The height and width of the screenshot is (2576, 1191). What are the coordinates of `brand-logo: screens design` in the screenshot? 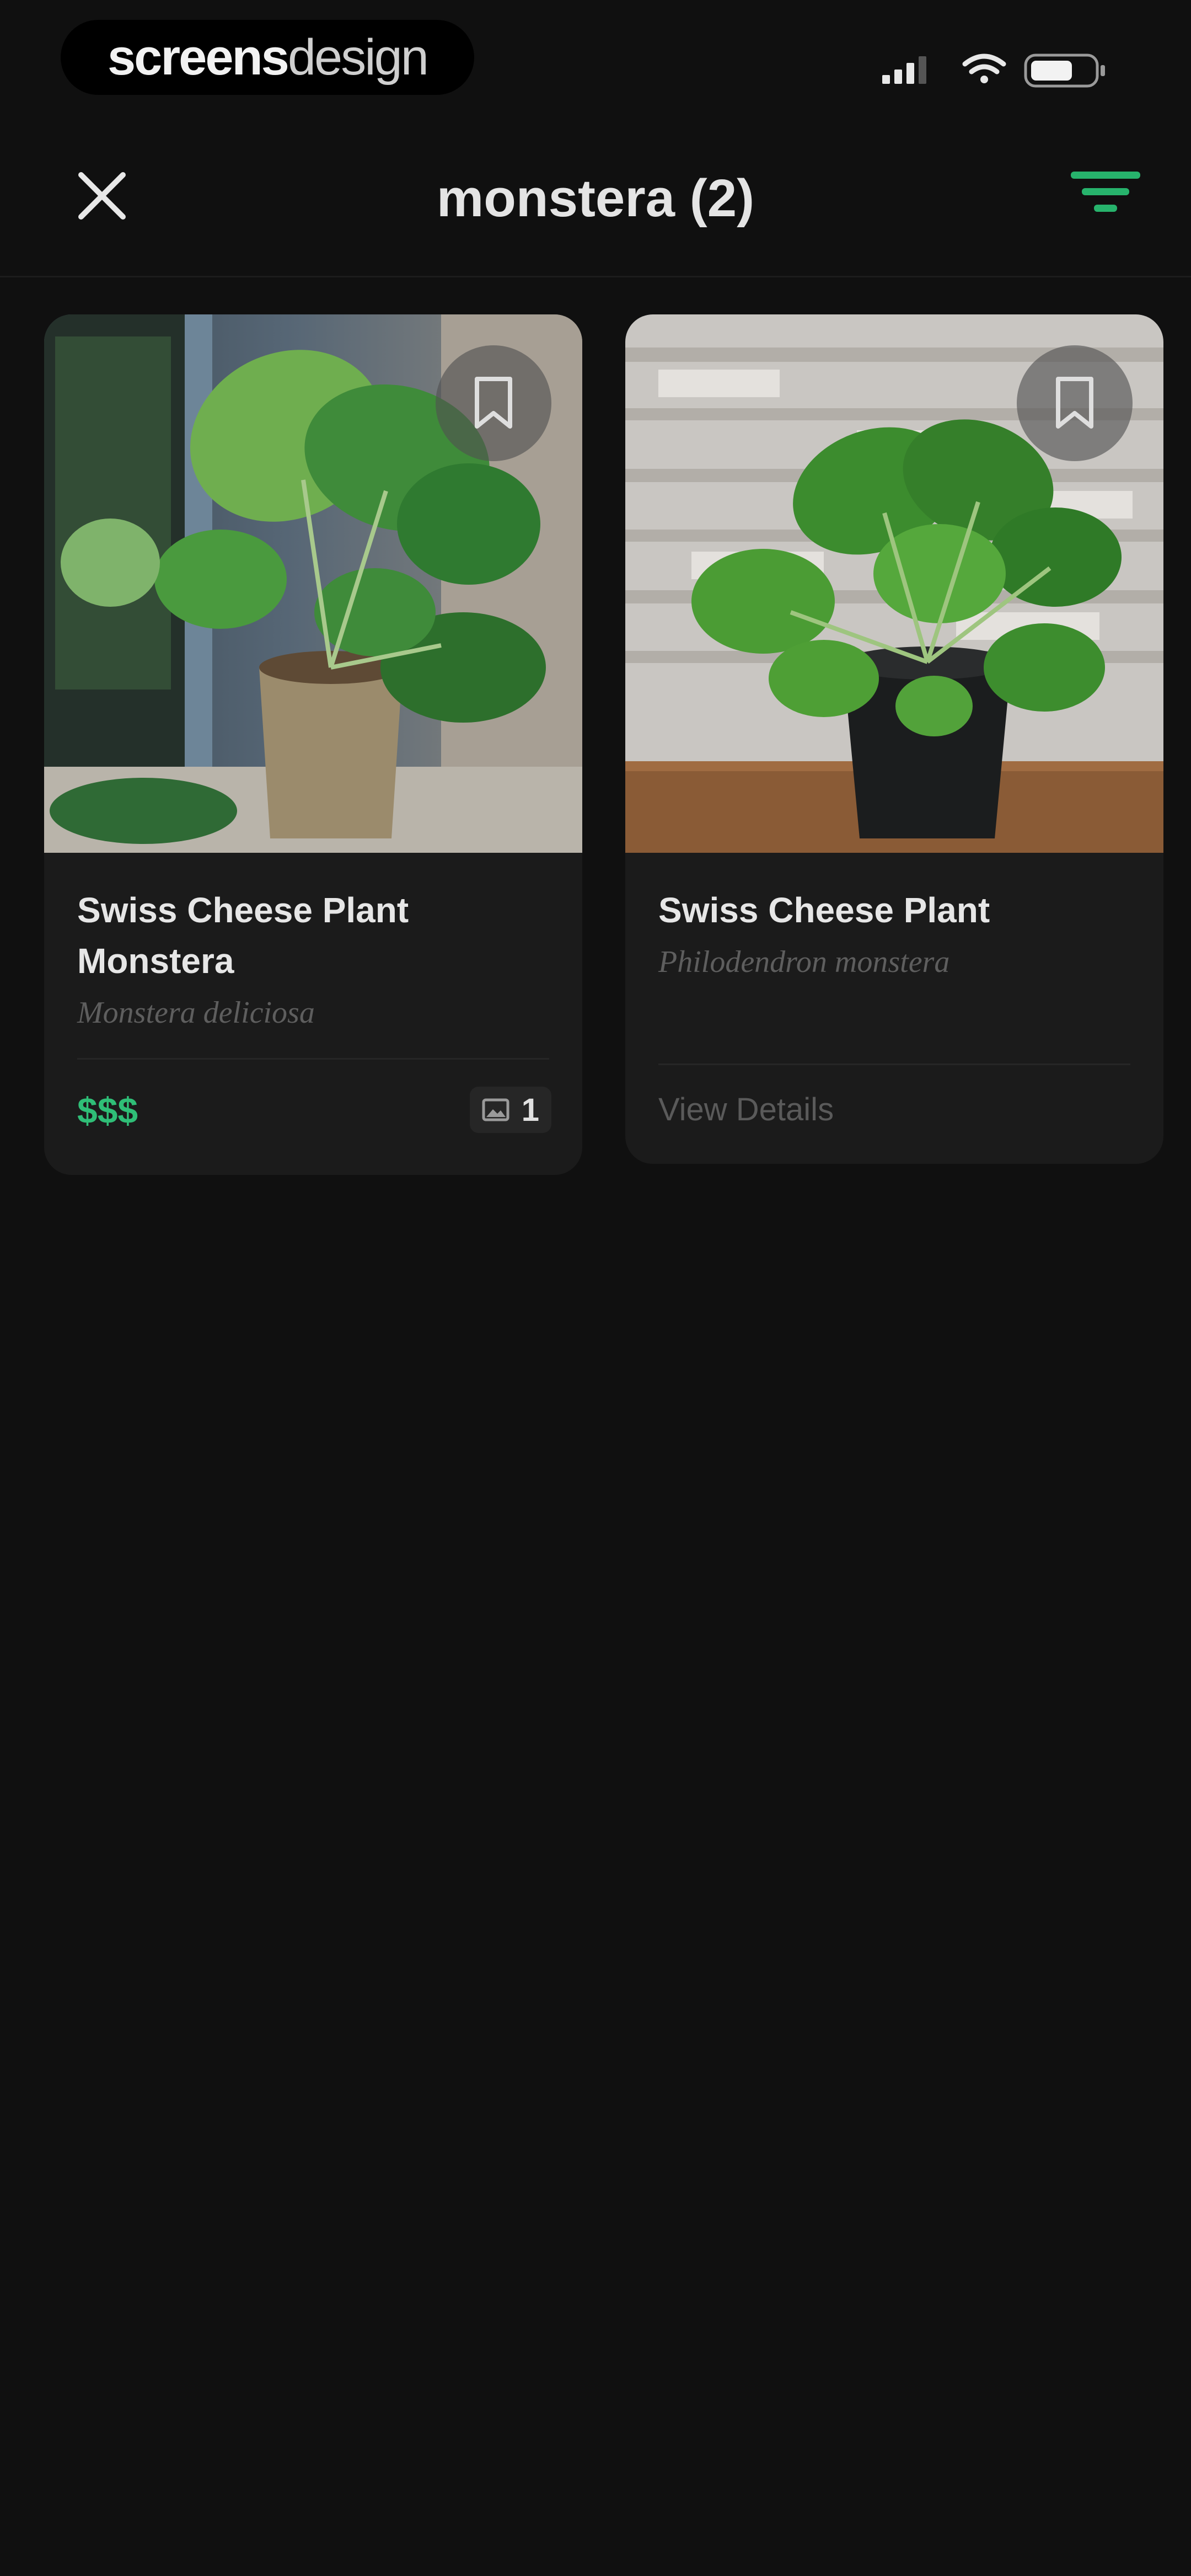 It's located at (267, 57).